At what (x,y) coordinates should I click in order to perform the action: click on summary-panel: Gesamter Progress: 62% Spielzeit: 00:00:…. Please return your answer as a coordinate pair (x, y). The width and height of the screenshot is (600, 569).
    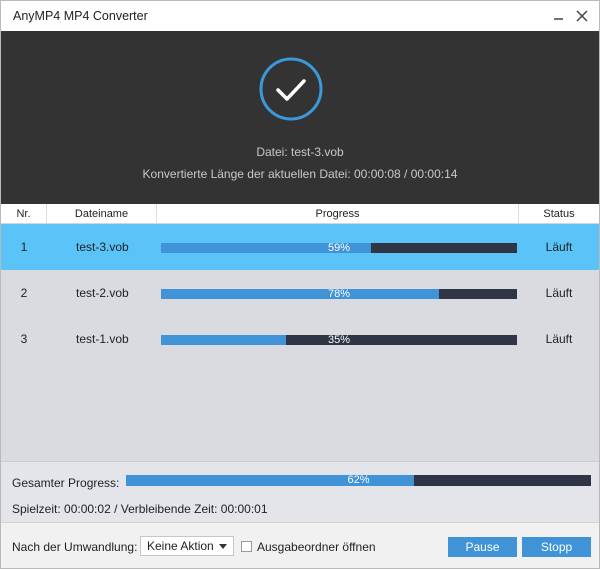
    Looking at the image, I should click on (300, 491).